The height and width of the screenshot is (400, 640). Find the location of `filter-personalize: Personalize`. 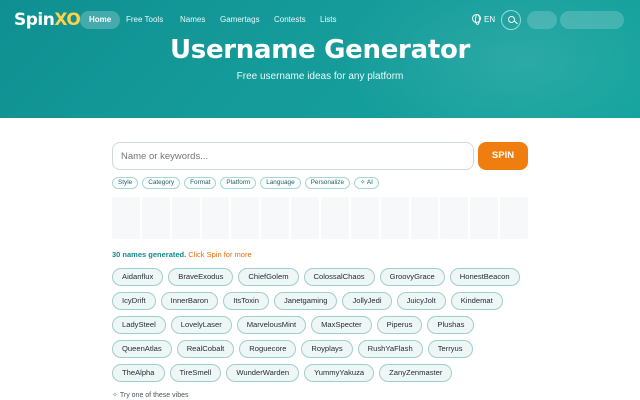

filter-personalize: Personalize is located at coordinates (327, 183).